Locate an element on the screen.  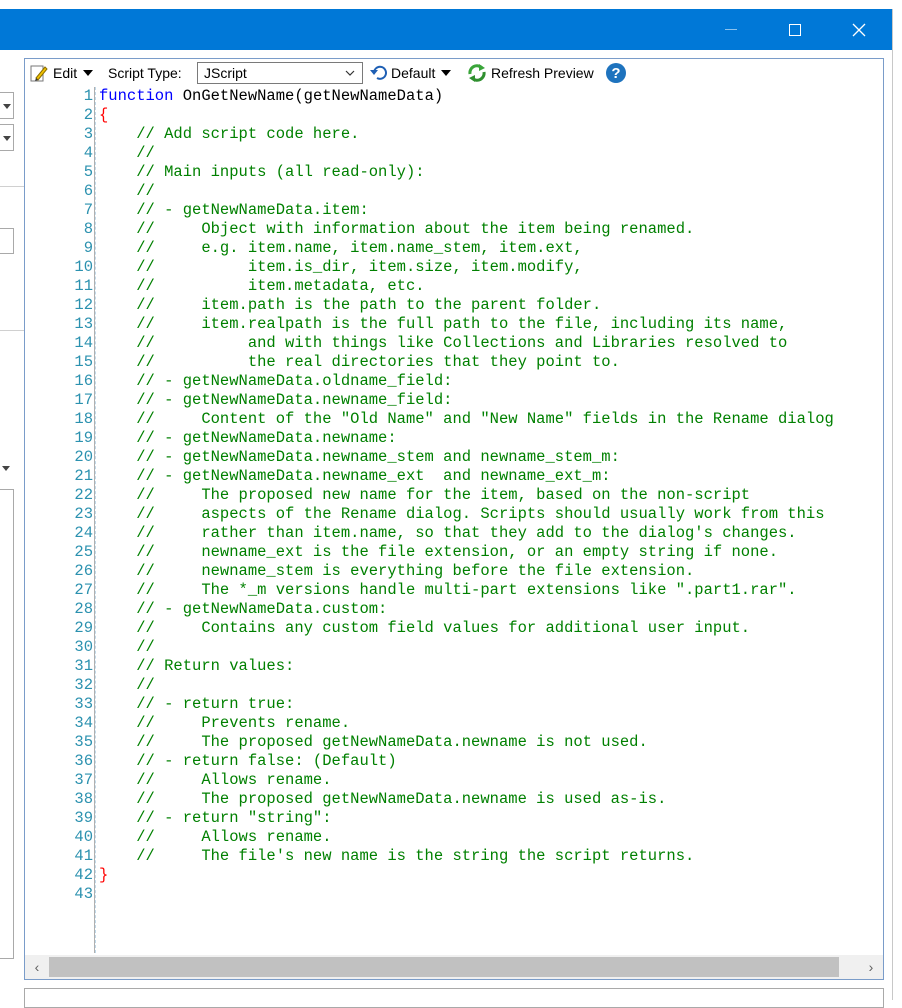
pencil-edit-icon is located at coordinates (39, 73).